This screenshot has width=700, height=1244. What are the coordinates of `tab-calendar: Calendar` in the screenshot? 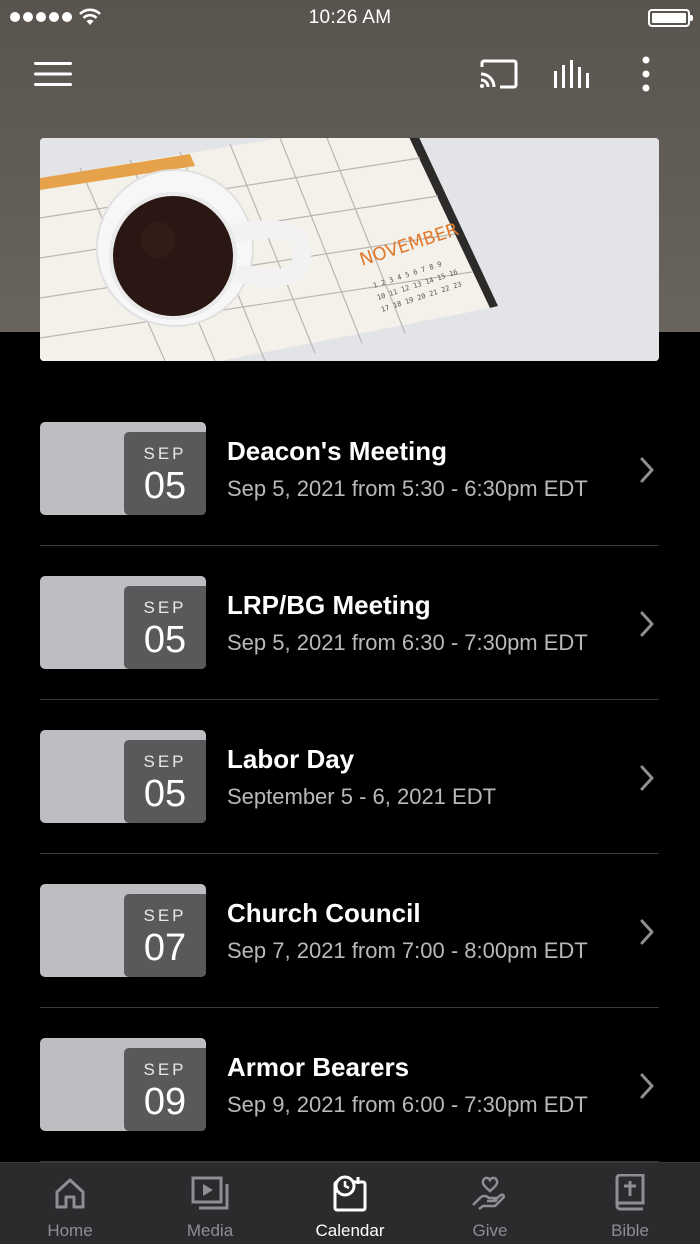 It's located at (350, 1203).